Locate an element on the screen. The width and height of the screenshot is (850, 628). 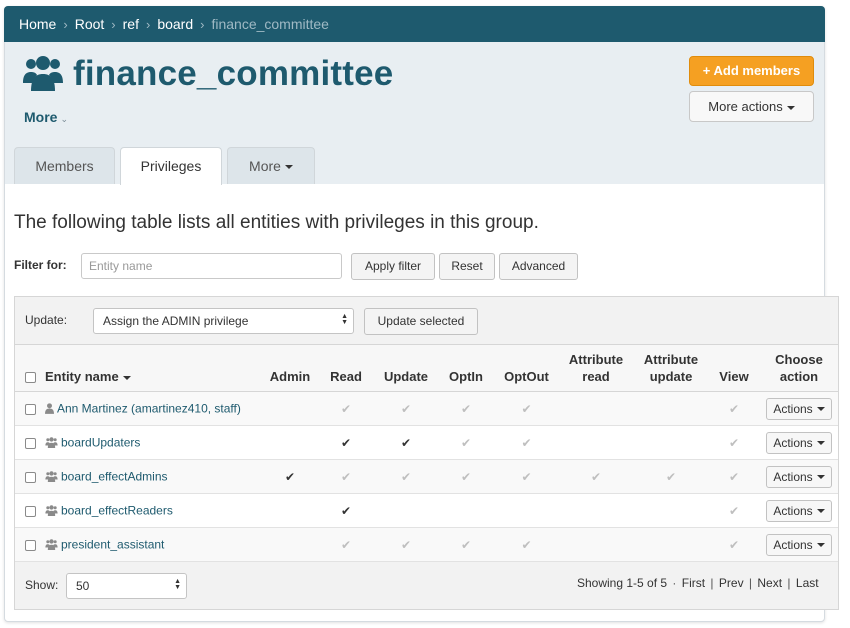
entity-name-link: Ann Martinez (amartinez410, staff) is located at coordinates (149, 409).